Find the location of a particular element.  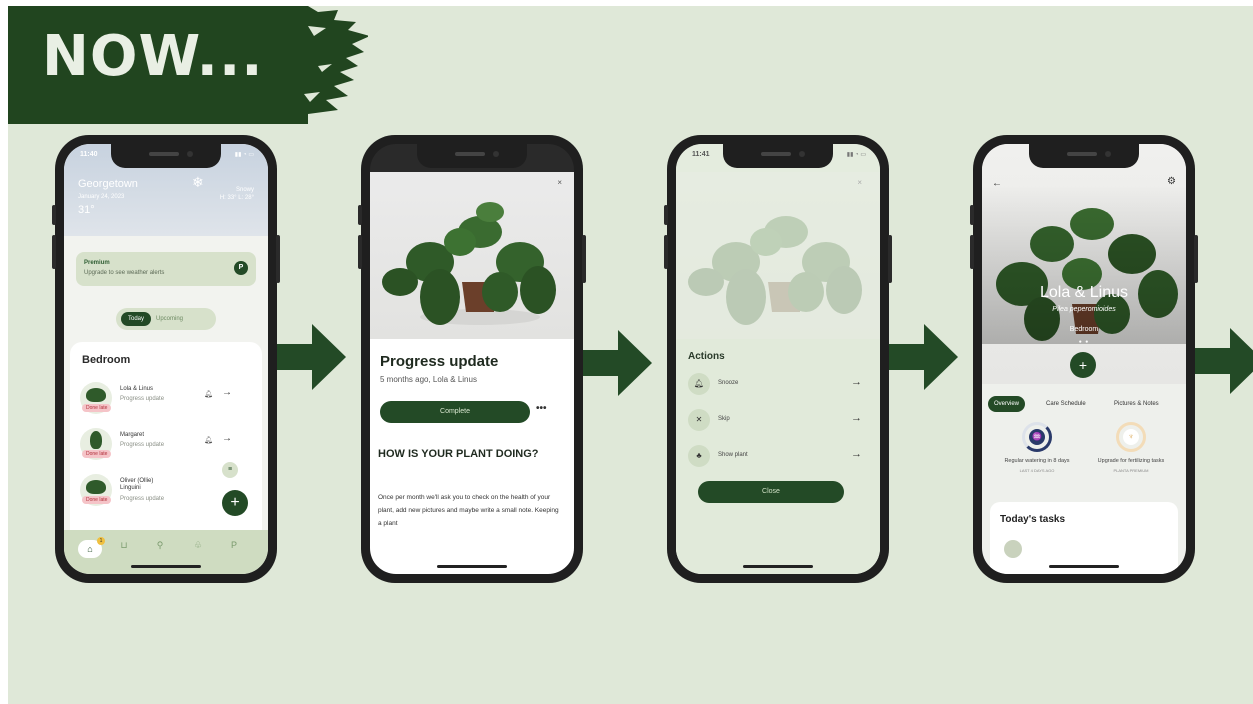

plant-pot-icon: ⊔ is located at coordinates (124, 545).